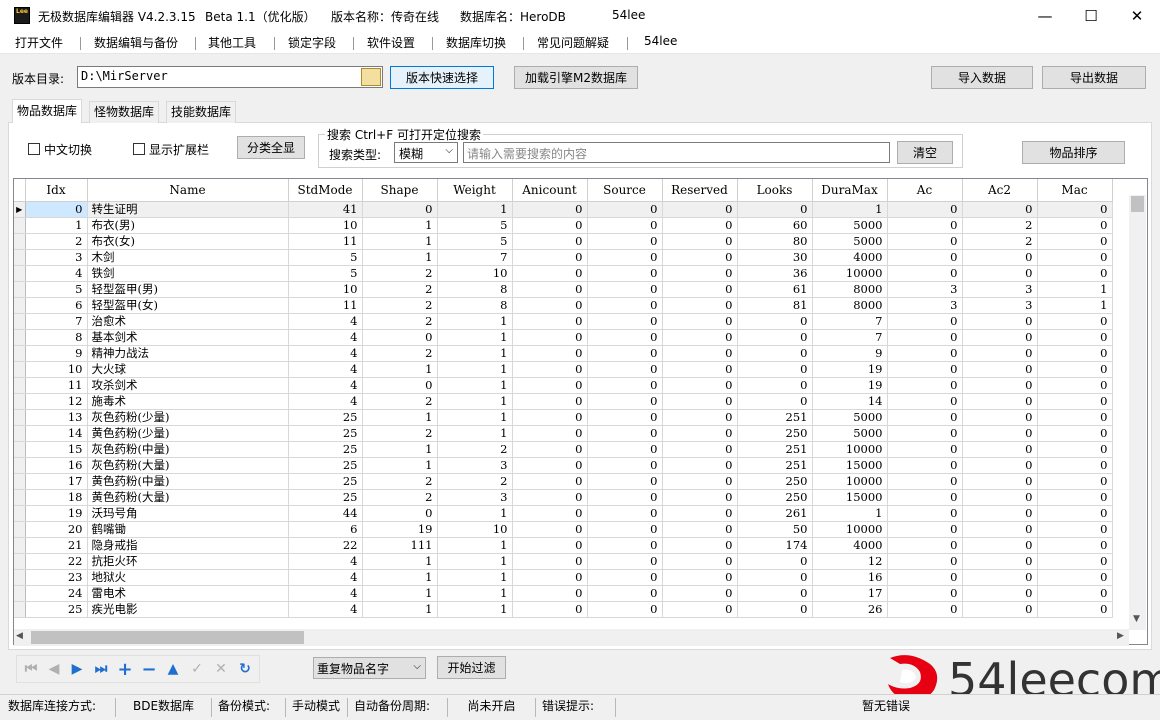  Describe the element at coordinates (312, 42) in the screenshot. I see `menu-lock-fields: 锁定字段` at that location.